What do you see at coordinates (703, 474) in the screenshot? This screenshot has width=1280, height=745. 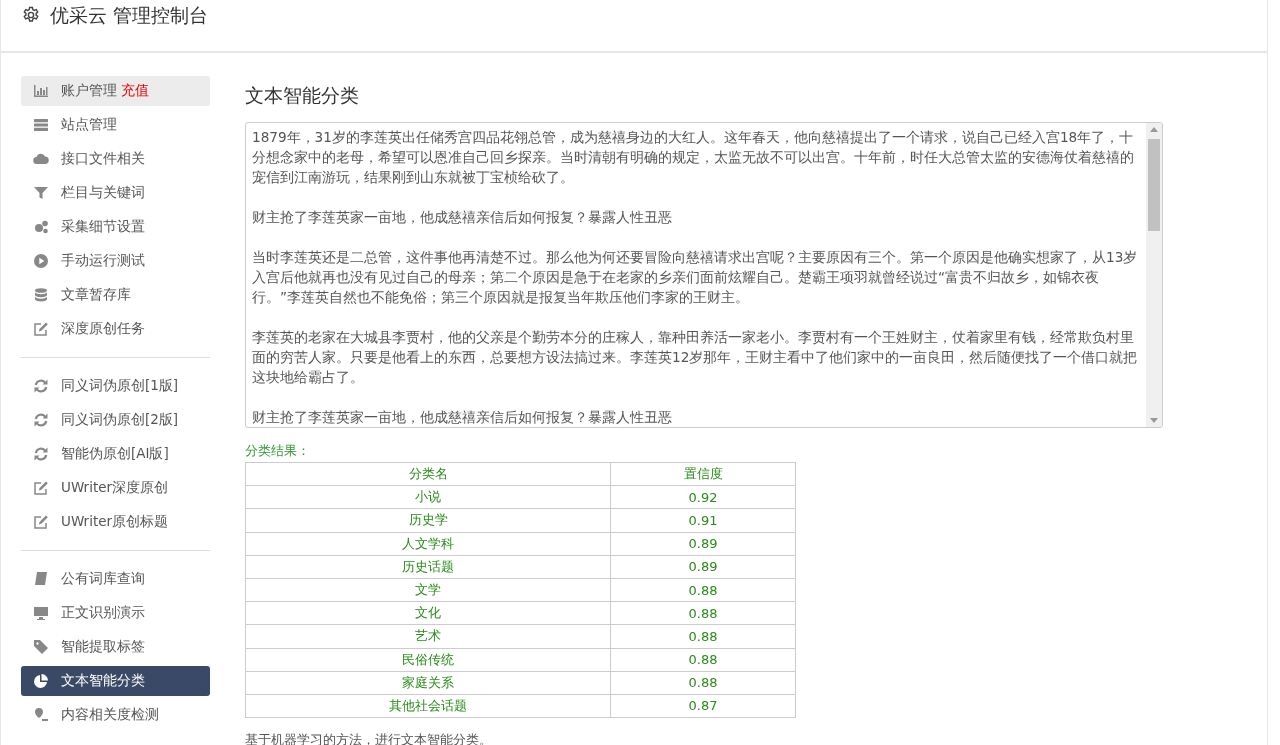 I see `column-header: 置信度` at bounding box center [703, 474].